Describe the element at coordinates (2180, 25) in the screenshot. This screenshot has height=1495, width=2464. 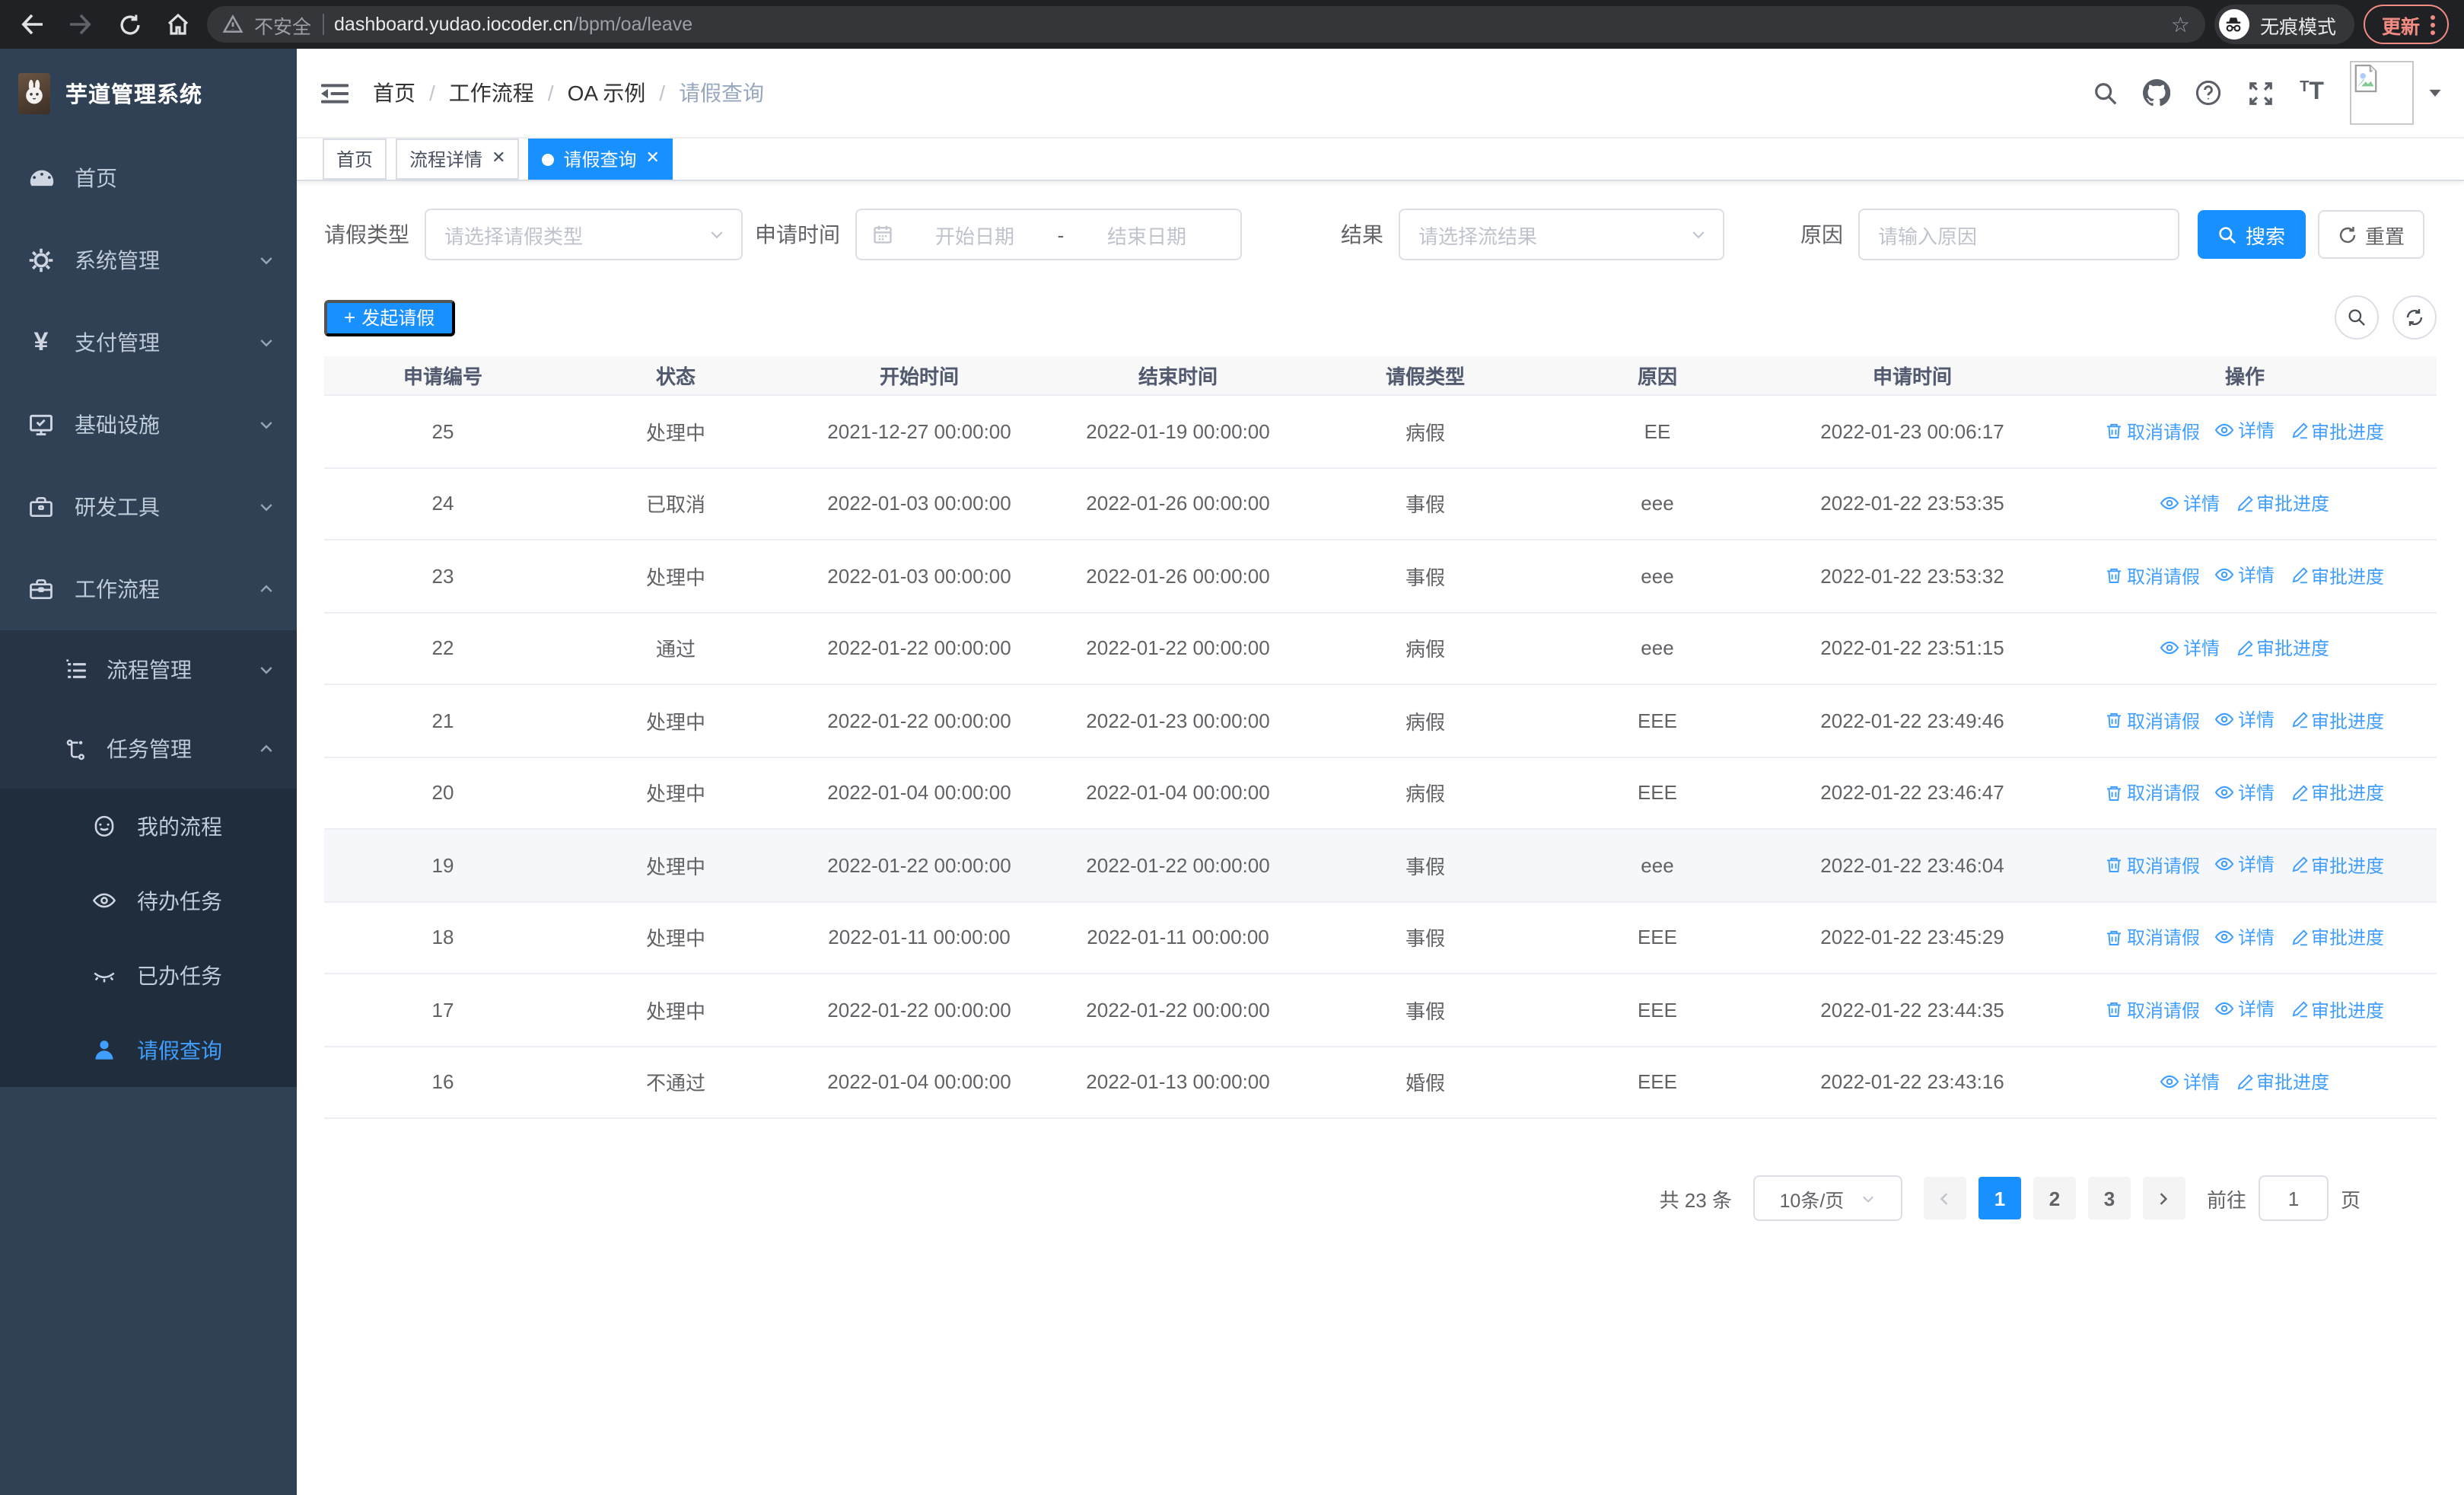
I see `bookmark-star-icon: ☆` at that location.